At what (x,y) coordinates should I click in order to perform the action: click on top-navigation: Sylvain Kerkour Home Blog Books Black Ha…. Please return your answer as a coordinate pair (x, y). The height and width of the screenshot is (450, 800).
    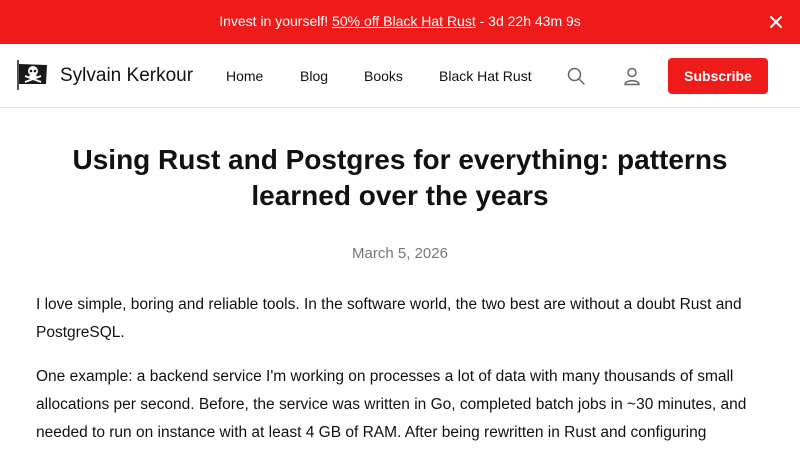
    Looking at the image, I should click on (400, 76).